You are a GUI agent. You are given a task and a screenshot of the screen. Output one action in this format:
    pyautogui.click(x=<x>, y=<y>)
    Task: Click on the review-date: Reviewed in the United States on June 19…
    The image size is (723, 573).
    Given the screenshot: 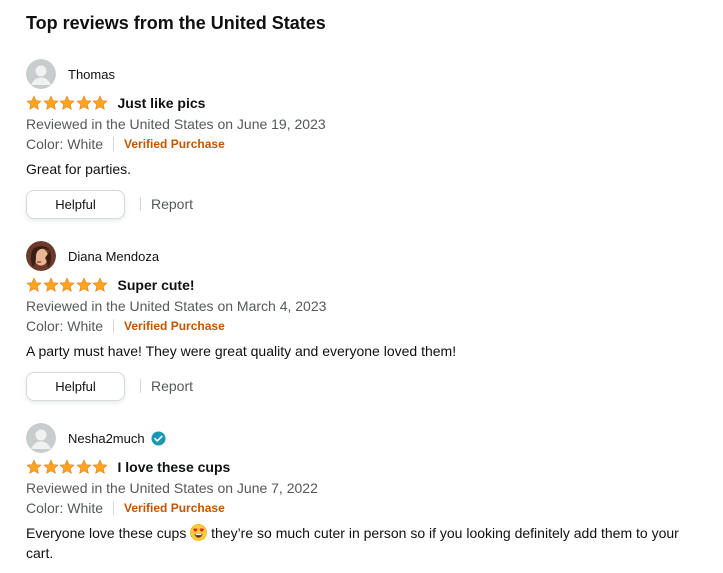 What is the action you would take?
    pyautogui.click(x=176, y=124)
    